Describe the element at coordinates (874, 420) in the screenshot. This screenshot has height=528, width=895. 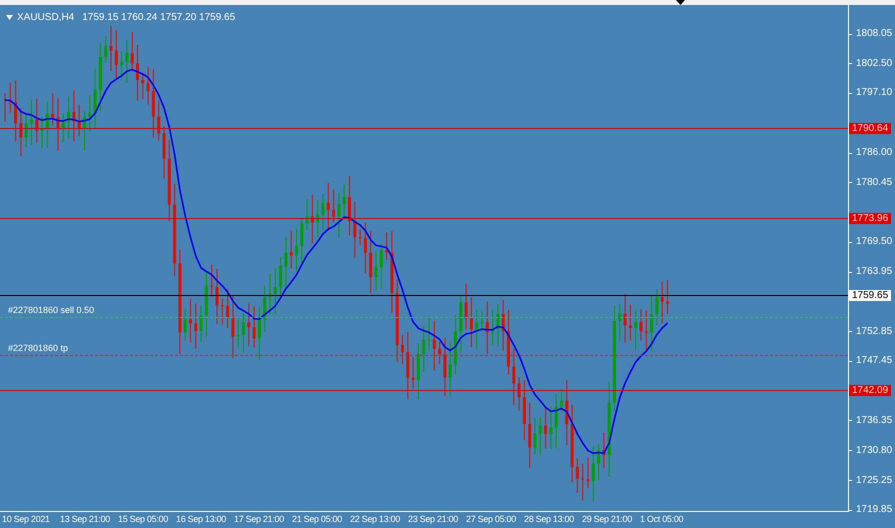
I see `price-tick-label: 1736.35` at that location.